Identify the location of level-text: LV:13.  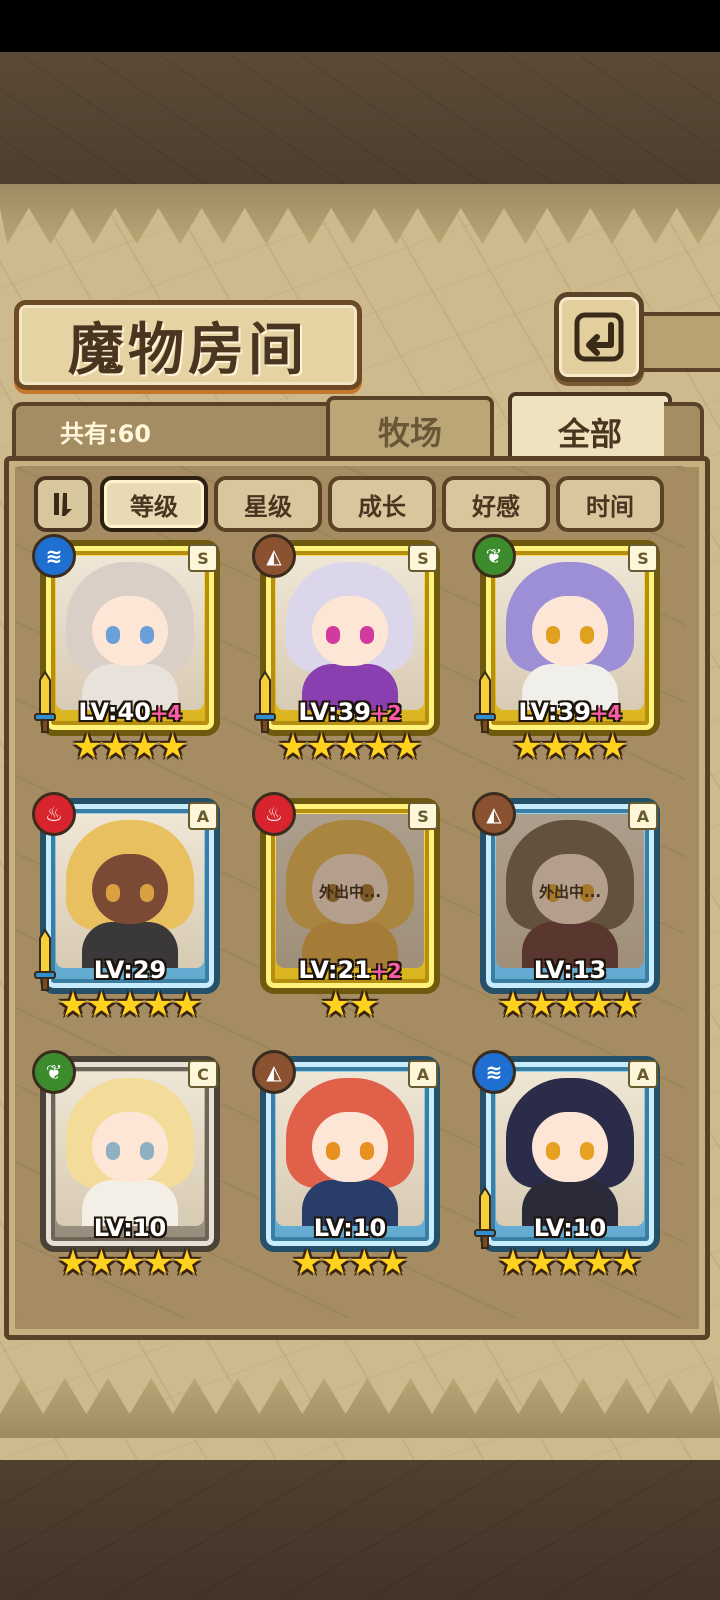
(570, 970).